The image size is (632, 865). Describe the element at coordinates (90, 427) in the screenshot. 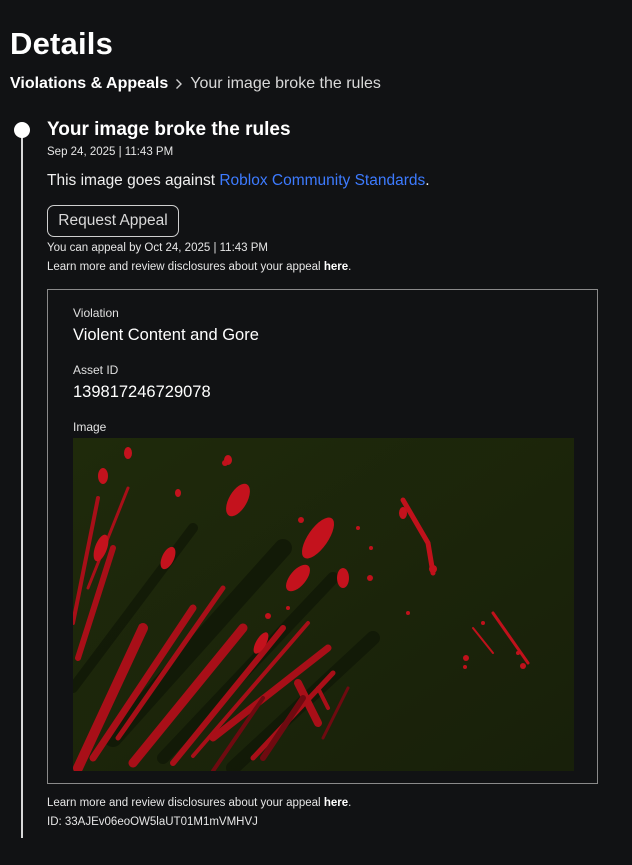

I see `image-label: Image` at that location.